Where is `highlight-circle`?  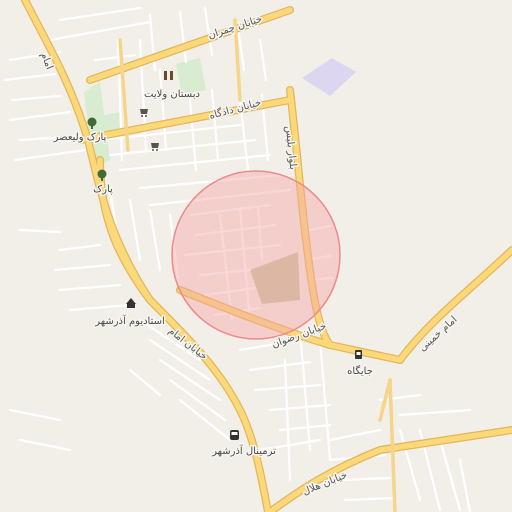
highlight-circle is located at coordinates (256, 255).